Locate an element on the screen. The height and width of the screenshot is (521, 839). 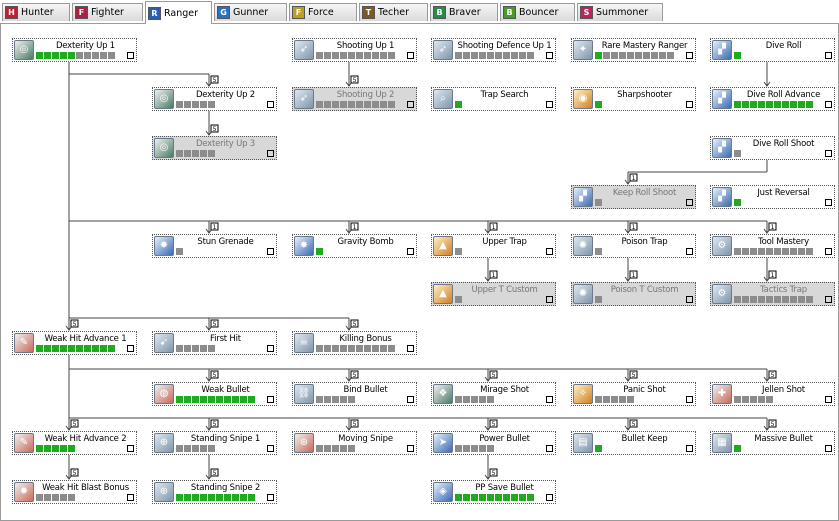
skill-node-toolmastery: ⚙ Tool Mastery is located at coordinates (772, 246).